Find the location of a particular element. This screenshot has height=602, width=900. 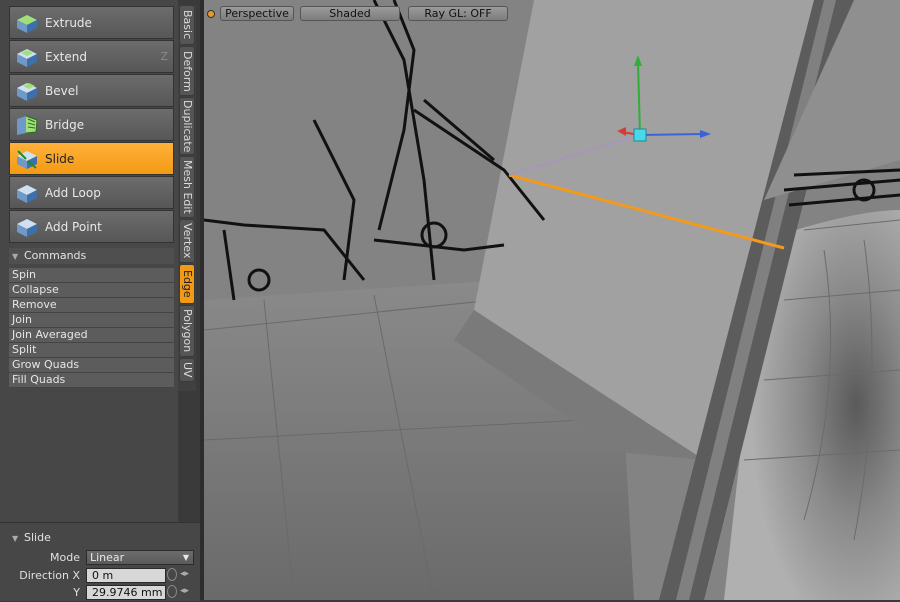

add-point-button: Add Point is located at coordinates (91, 226).